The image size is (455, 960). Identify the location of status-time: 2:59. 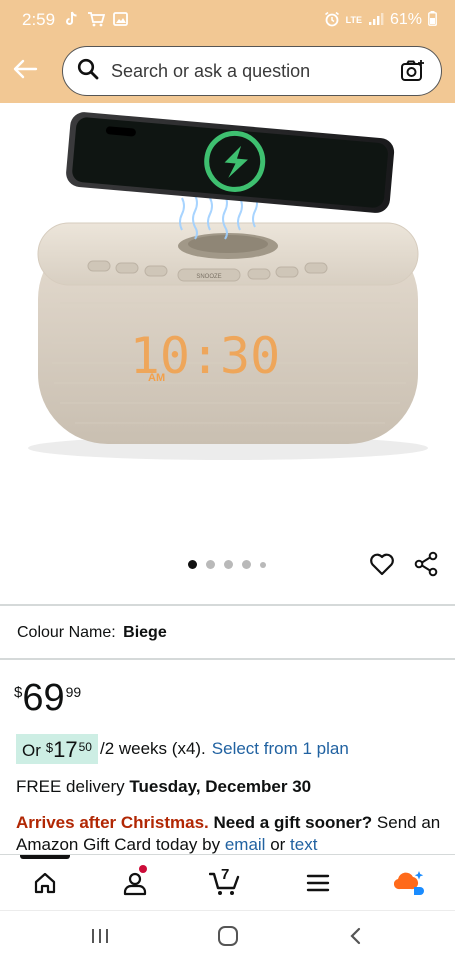
(39, 19).